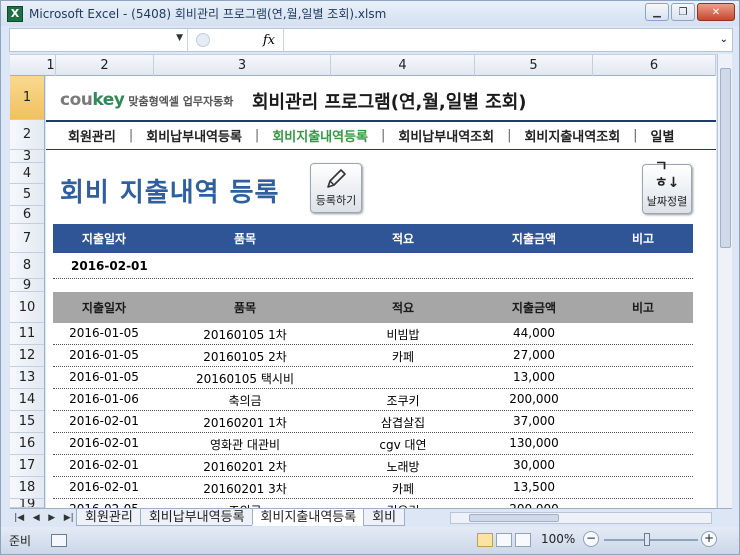  Describe the element at coordinates (683, 12) in the screenshot. I see `restore-button: ❐` at that location.